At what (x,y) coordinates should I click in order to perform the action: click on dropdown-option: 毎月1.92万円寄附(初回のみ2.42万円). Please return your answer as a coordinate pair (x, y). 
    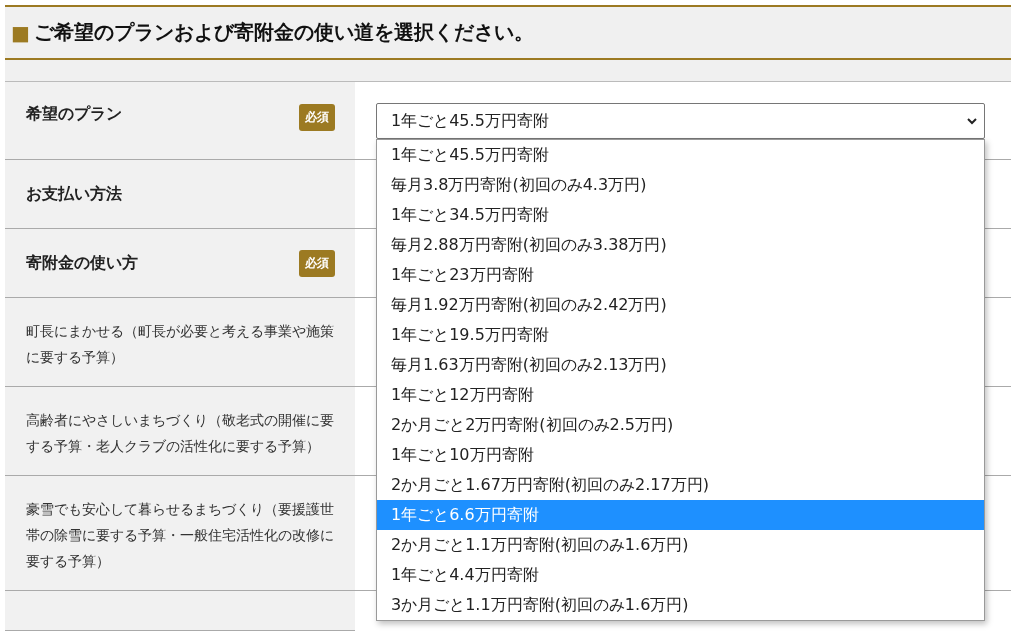
    Looking at the image, I should click on (680, 305).